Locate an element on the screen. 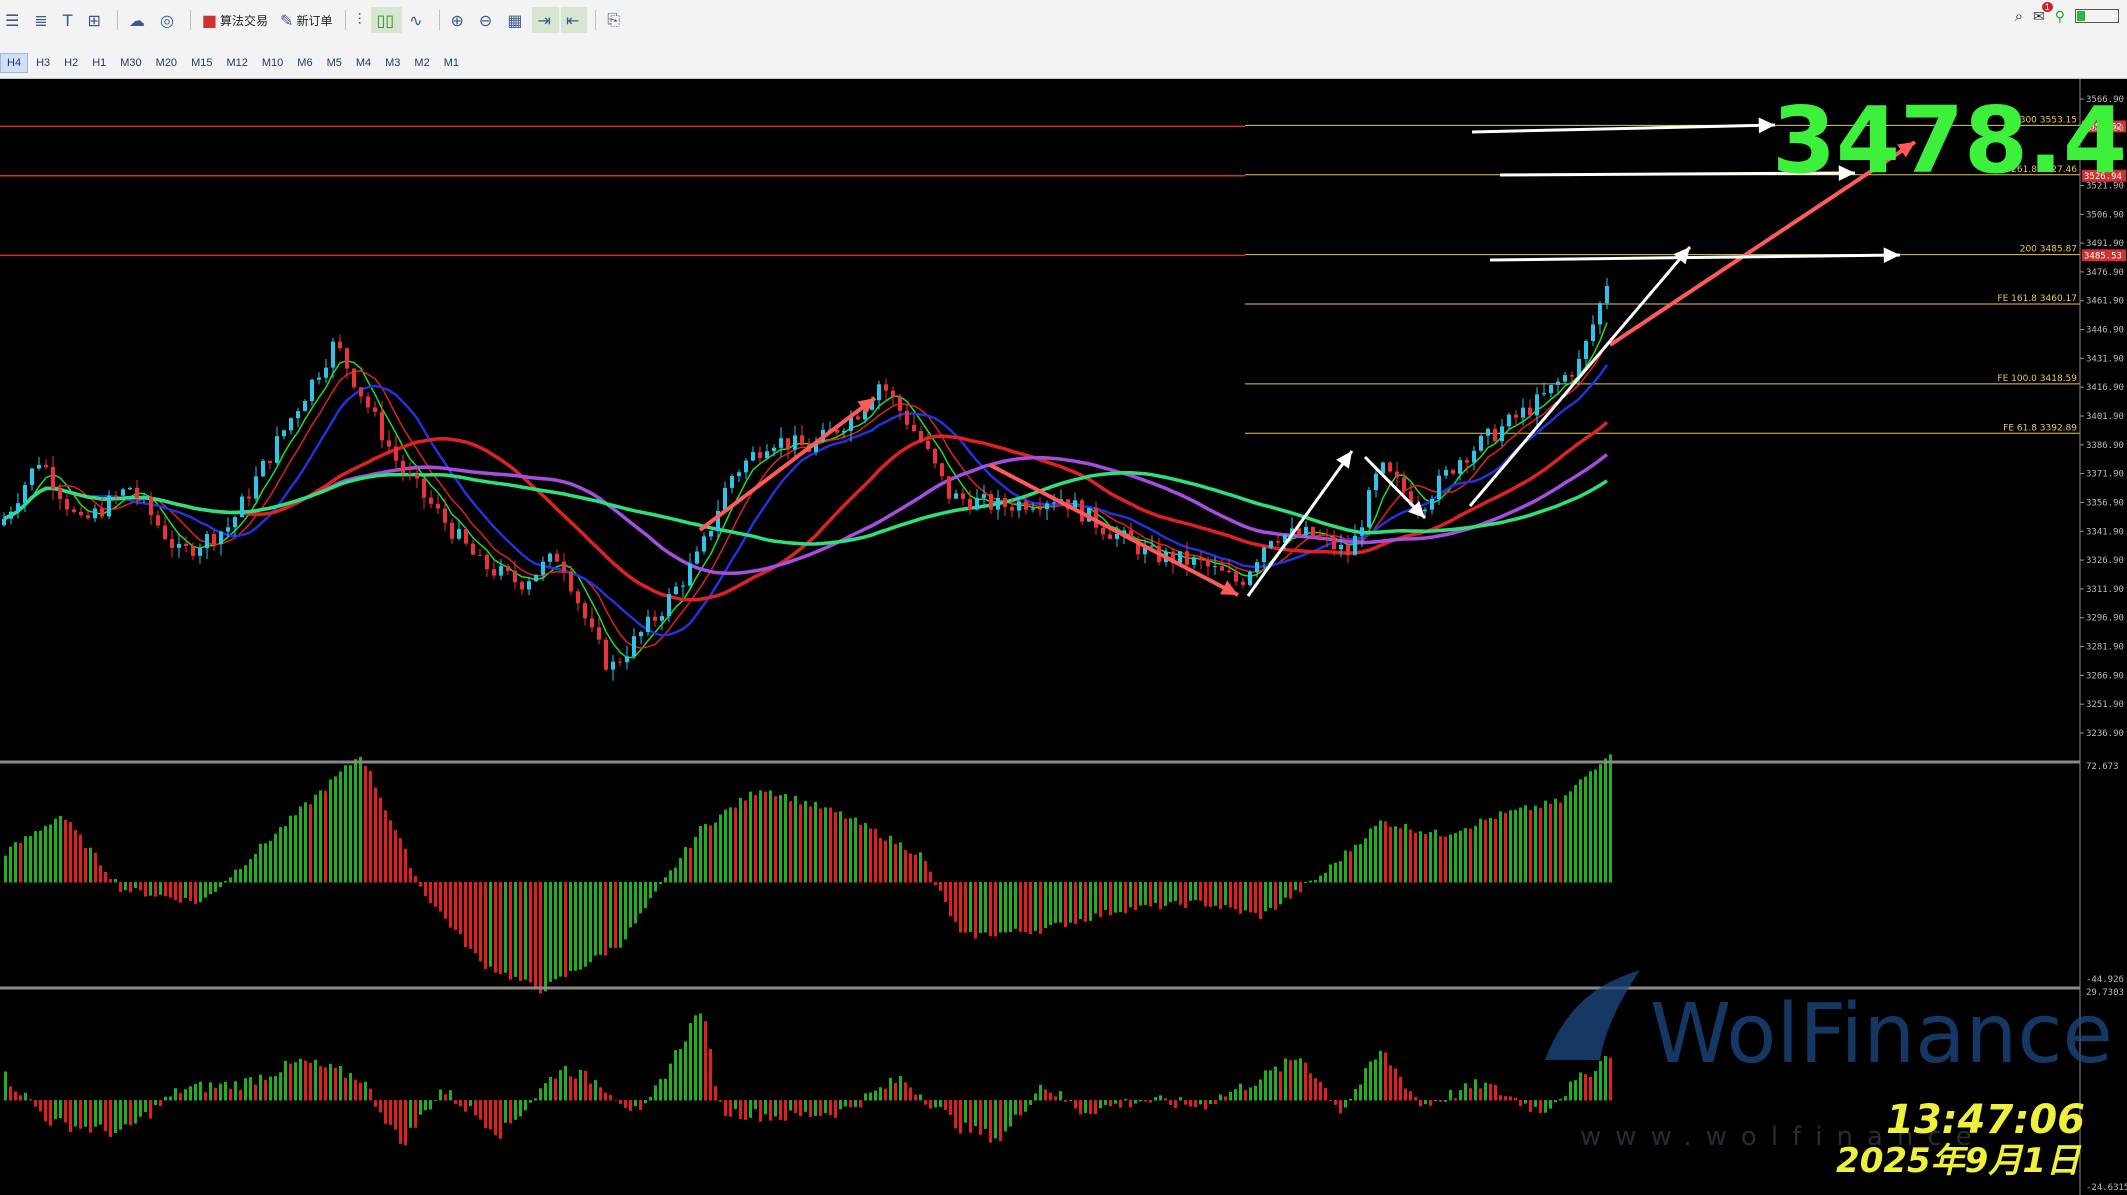 The height and width of the screenshot is (1195, 2127). price-axis-label: 3446.90 is located at coordinates (2105, 331).